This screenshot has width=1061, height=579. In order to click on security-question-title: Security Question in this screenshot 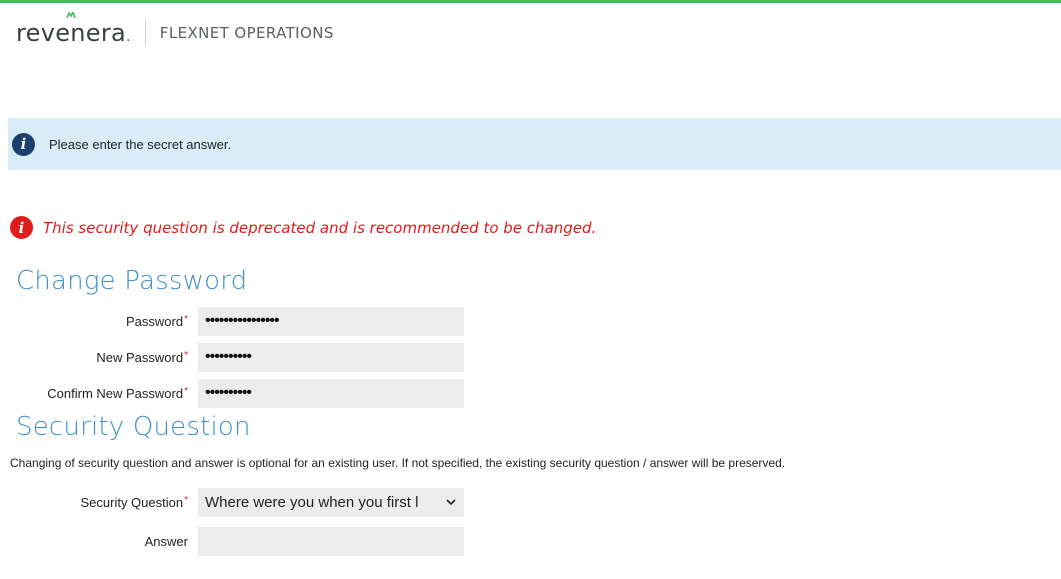, I will do `click(133, 427)`.